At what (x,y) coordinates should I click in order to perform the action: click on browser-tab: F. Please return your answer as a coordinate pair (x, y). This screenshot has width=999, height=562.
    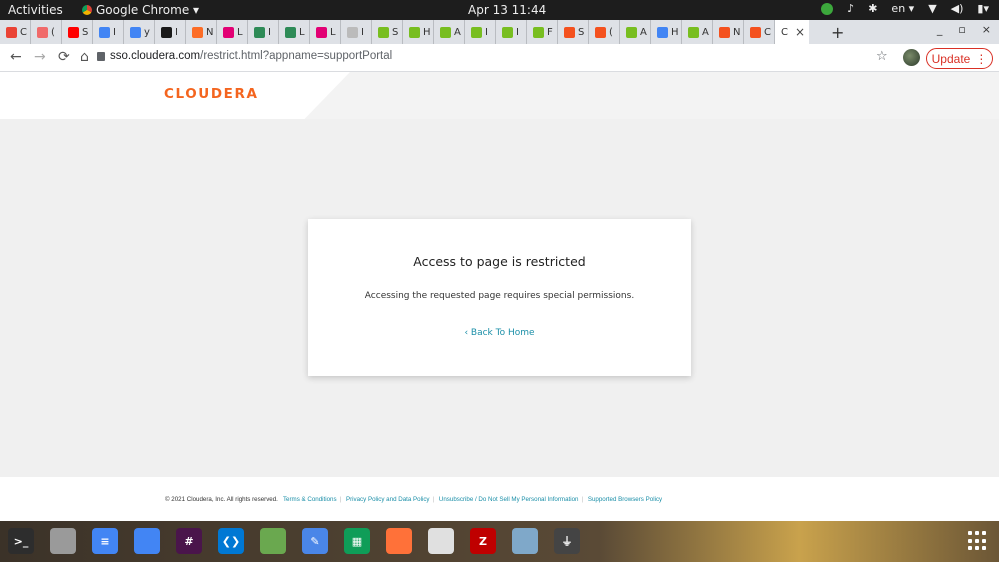
    Looking at the image, I should click on (542, 32).